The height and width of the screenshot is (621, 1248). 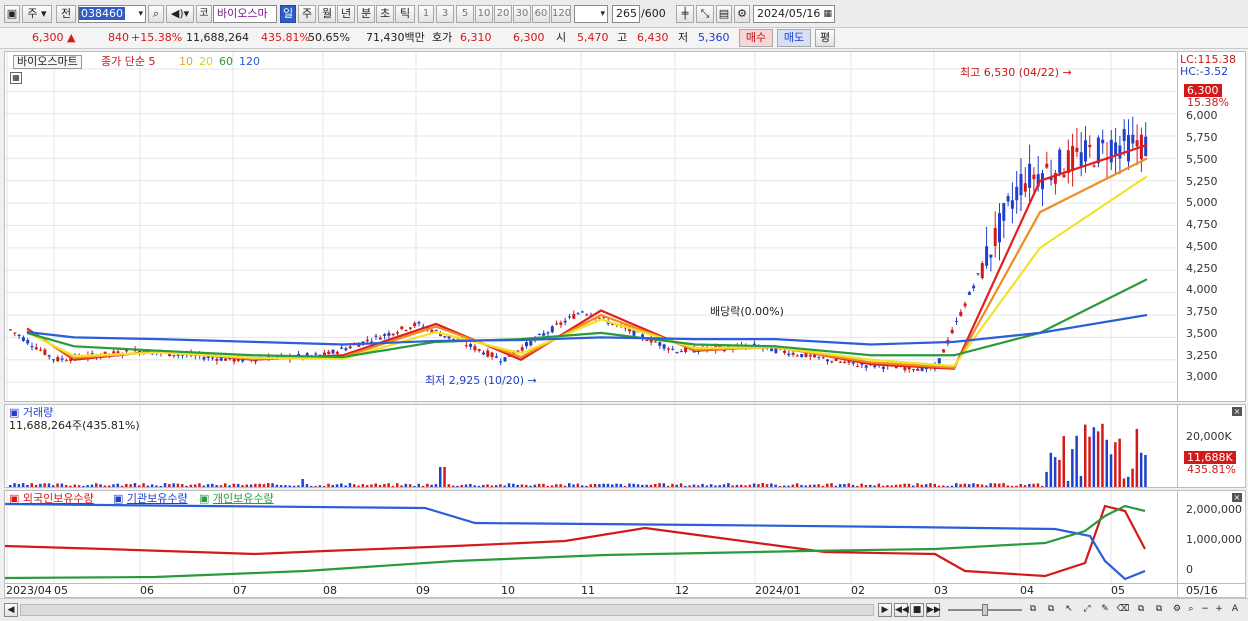 What do you see at coordinates (385, 14) in the screenshot?
I see `period-second: 초` at bounding box center [385, 14].